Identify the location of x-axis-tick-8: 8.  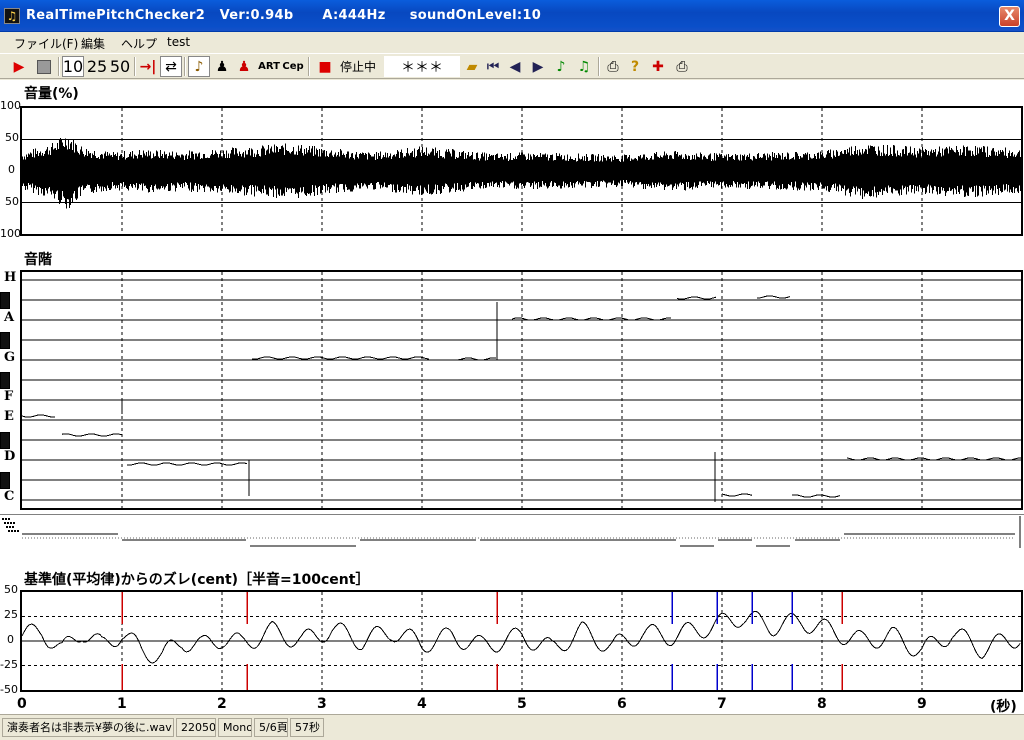
(822, 704).